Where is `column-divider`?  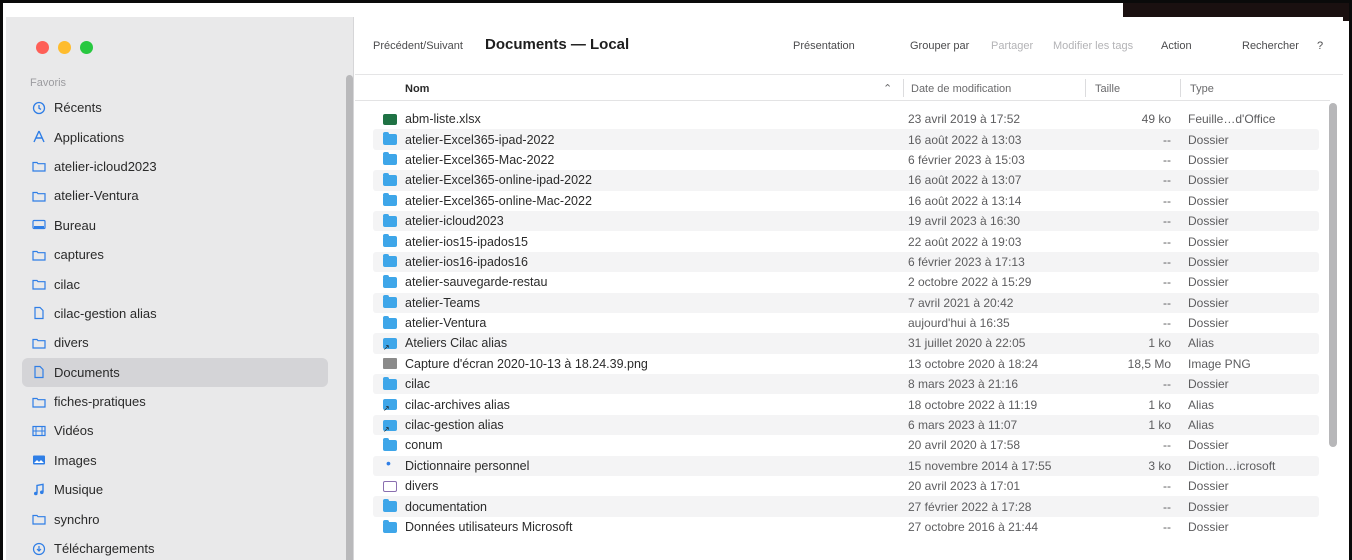 column-divider is located at coordinates (1085, 88).